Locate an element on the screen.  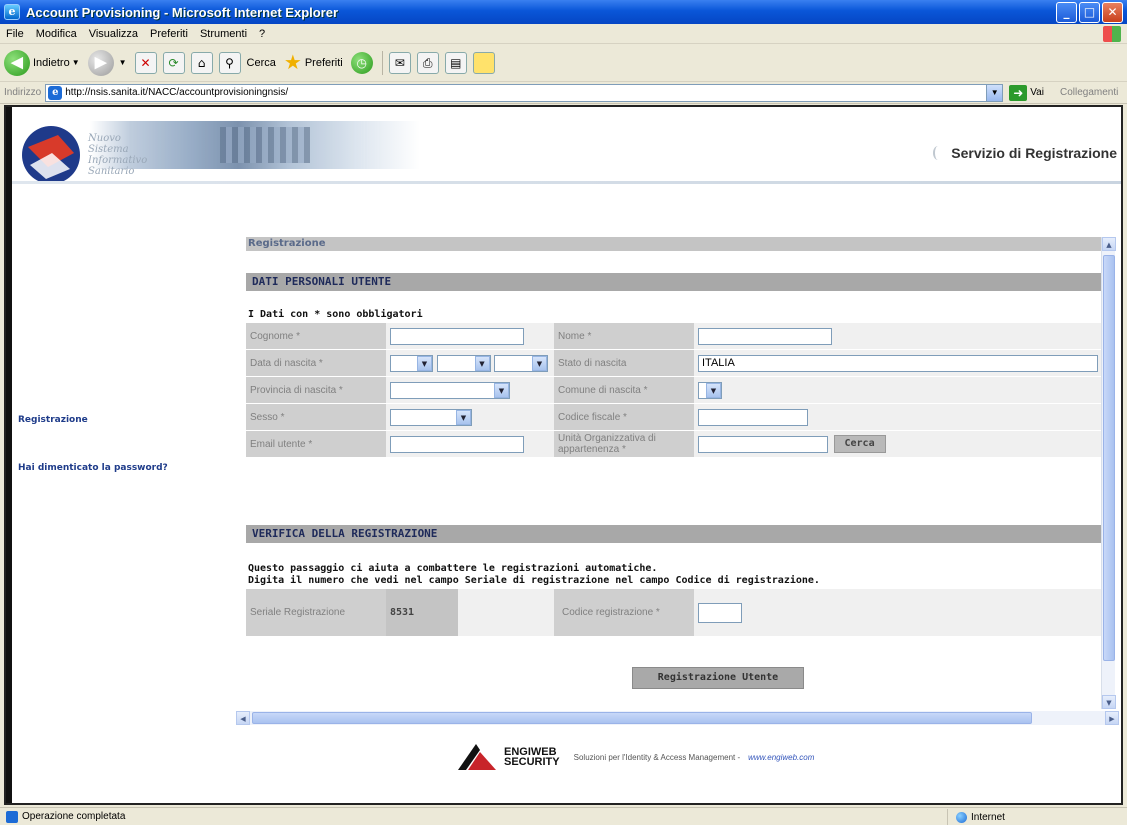
email-cell is located at coordinates (470, 444).